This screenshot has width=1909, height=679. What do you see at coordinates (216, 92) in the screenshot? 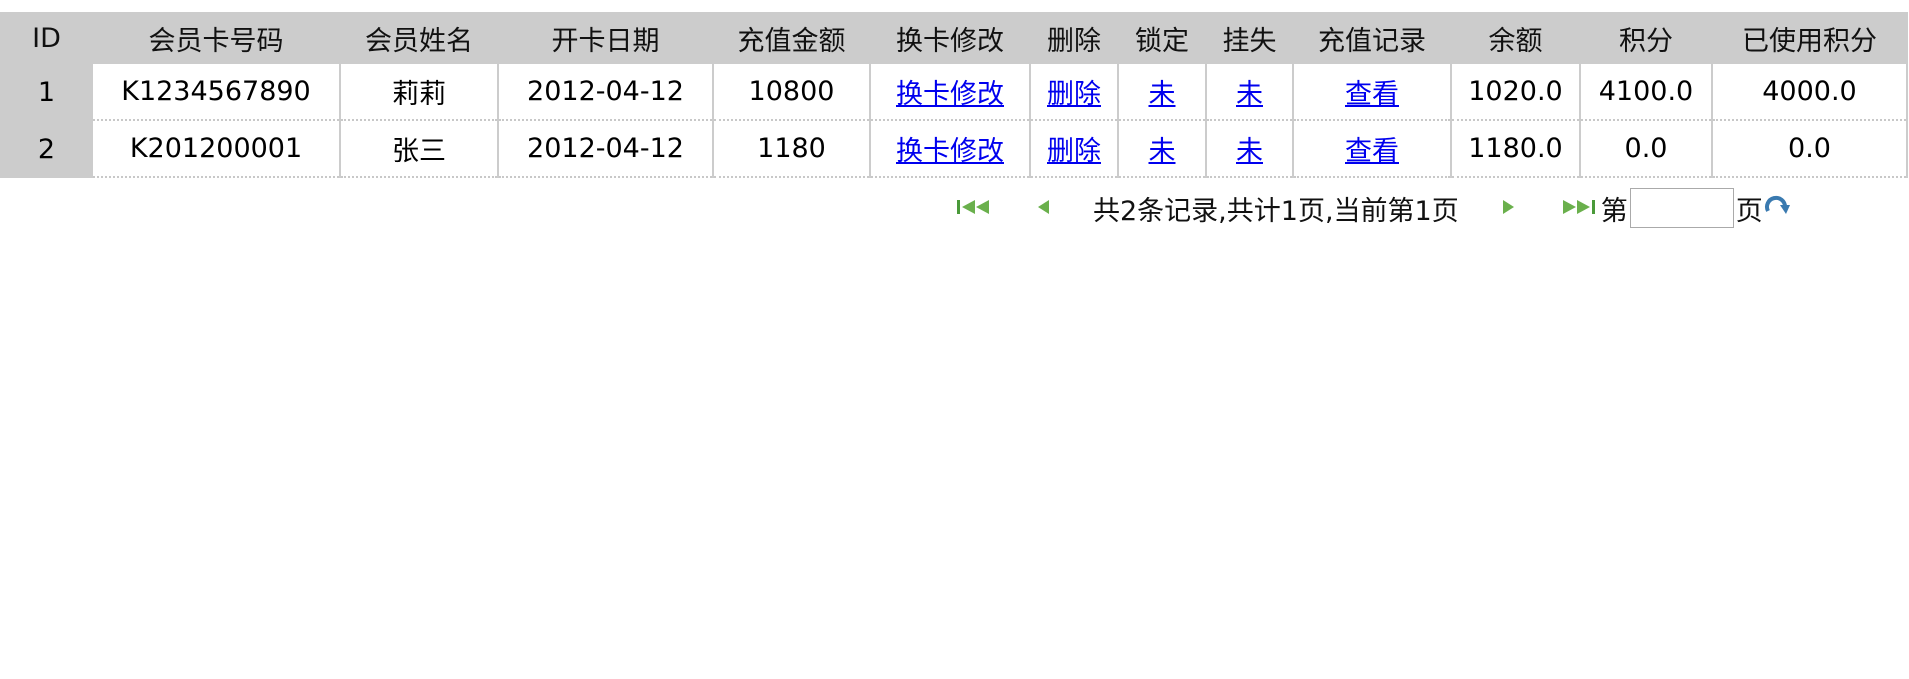
I see `cell-card-number: K1234567890` at bounding box center [216, 92].